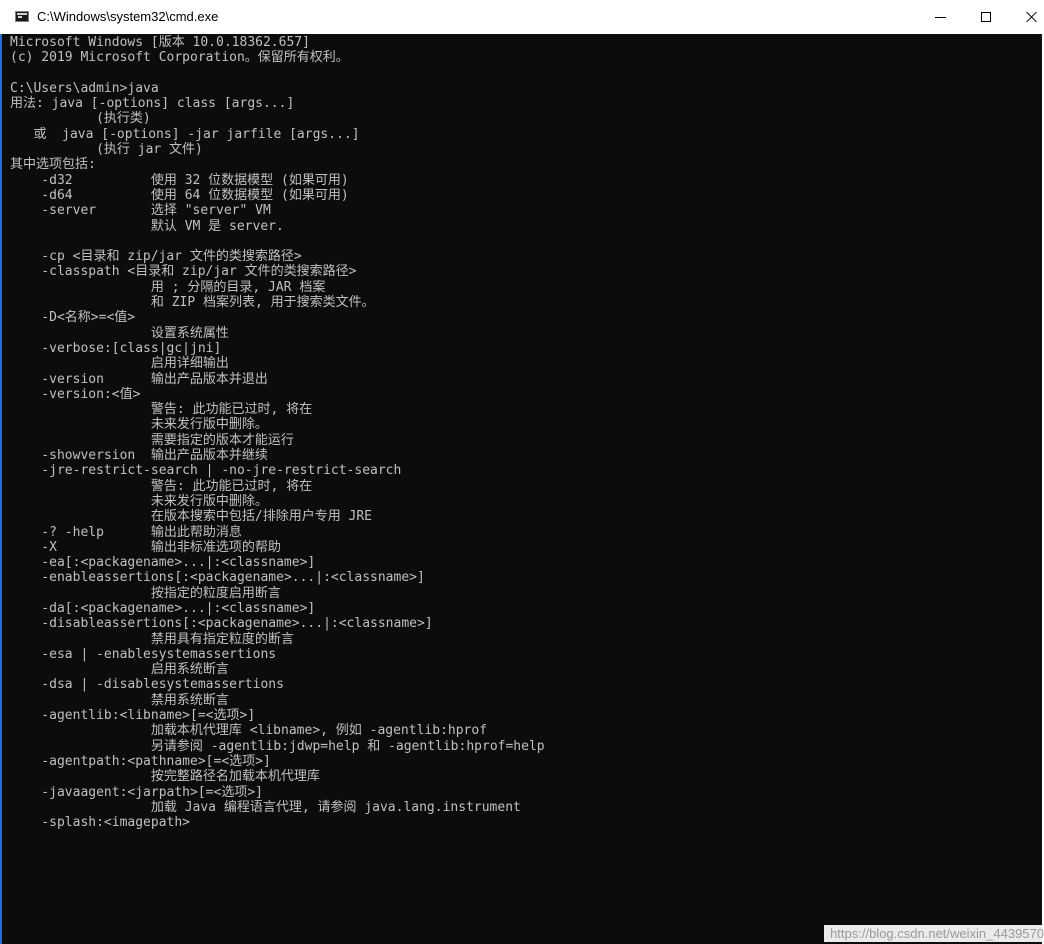  Describe the element at coordinates (152, 440) in the screenshot. I see `console-line: 需要指定的版本才能运行` at that location.